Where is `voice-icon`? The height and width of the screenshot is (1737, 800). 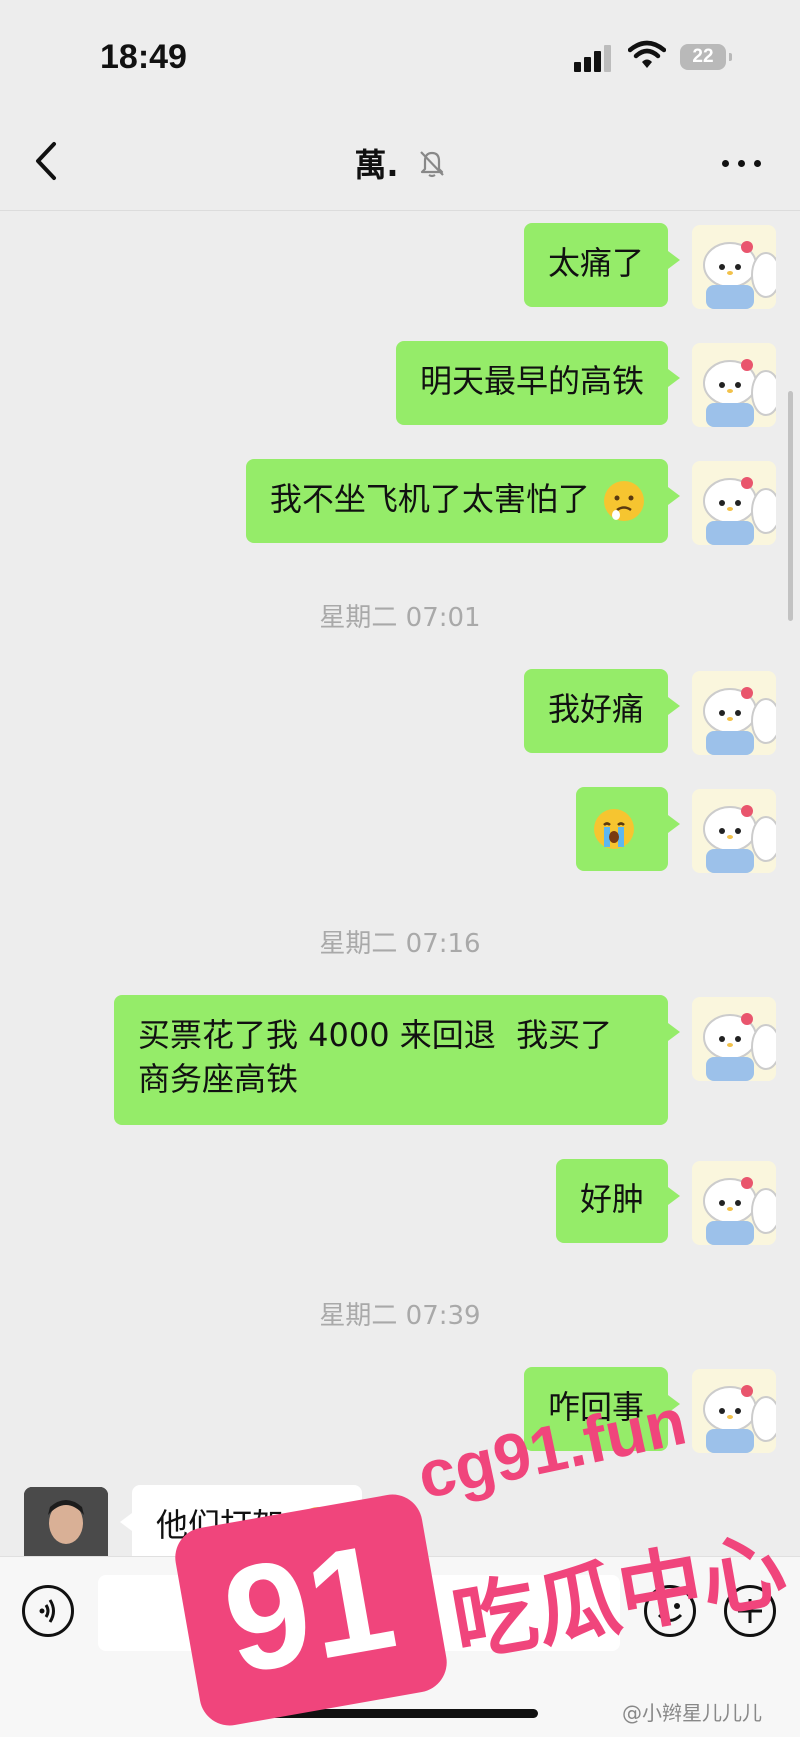 voice-icon is located at coordinates (47, 1611).